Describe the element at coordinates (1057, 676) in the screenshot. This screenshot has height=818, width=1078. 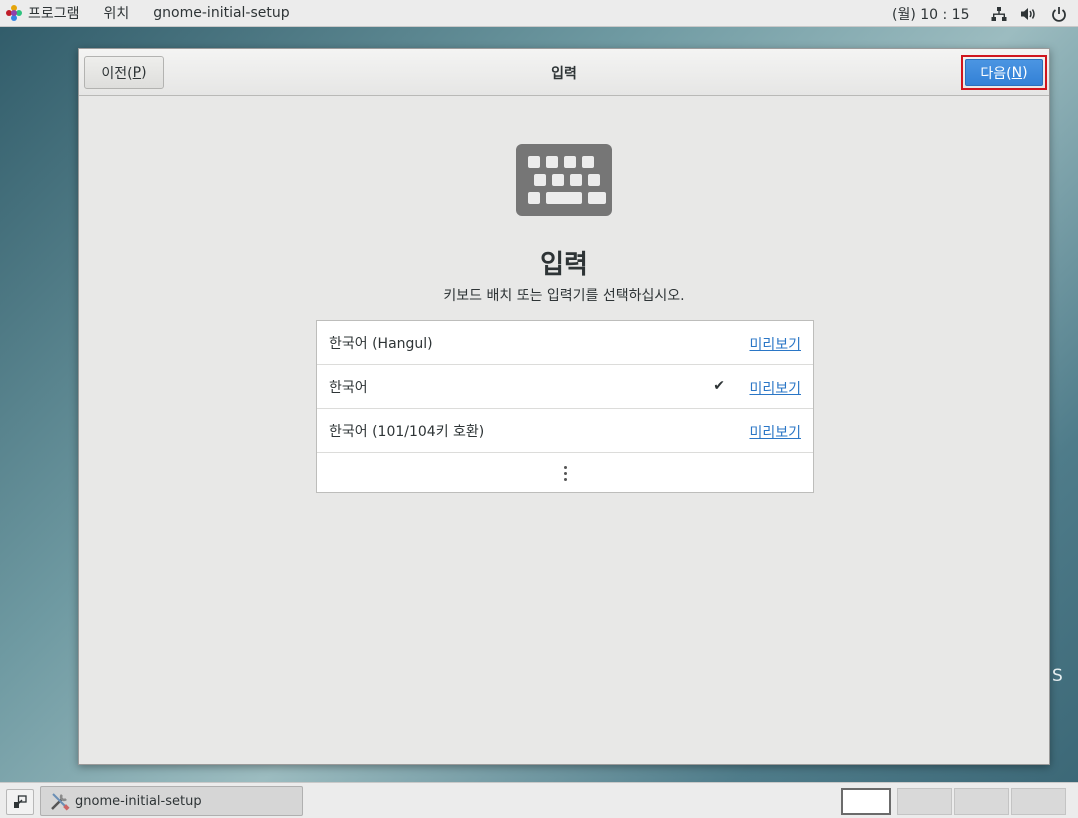
I see `desktop-edge-text: S` at that location.